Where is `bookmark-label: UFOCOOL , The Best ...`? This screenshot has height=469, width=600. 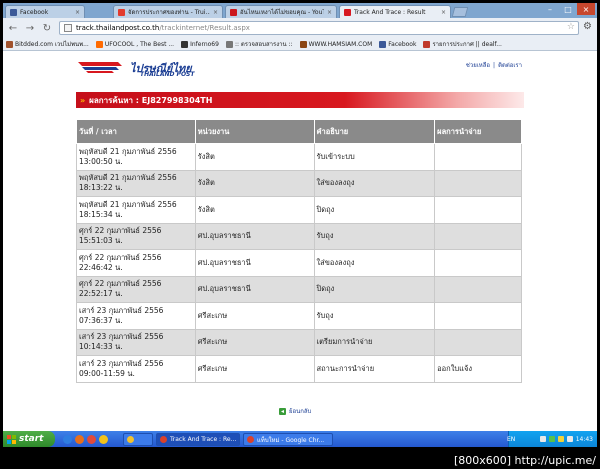 bookmark-label: UFOCOOL , The Best ... is located at coordinates (139, 44).